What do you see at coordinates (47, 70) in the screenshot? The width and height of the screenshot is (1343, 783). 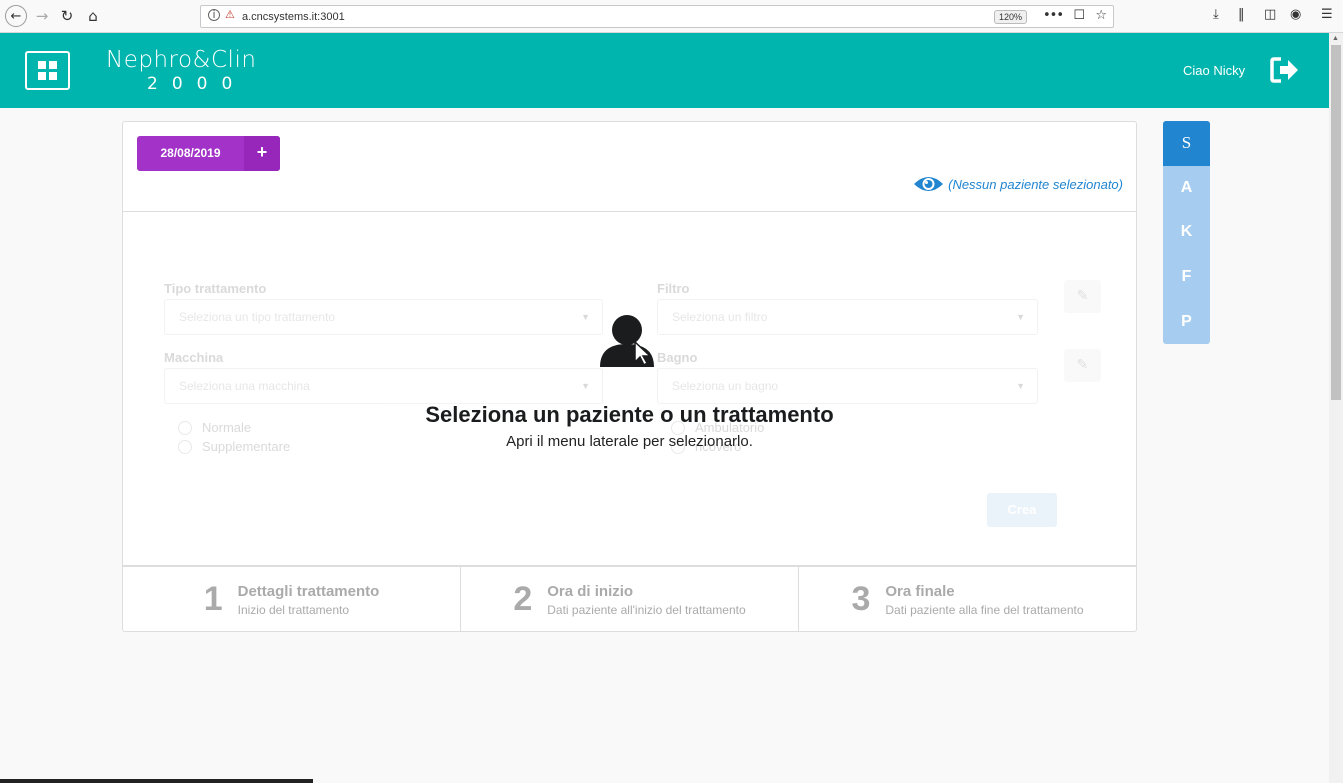 I see `apps-grid-button` at bounding box center [47, 70].